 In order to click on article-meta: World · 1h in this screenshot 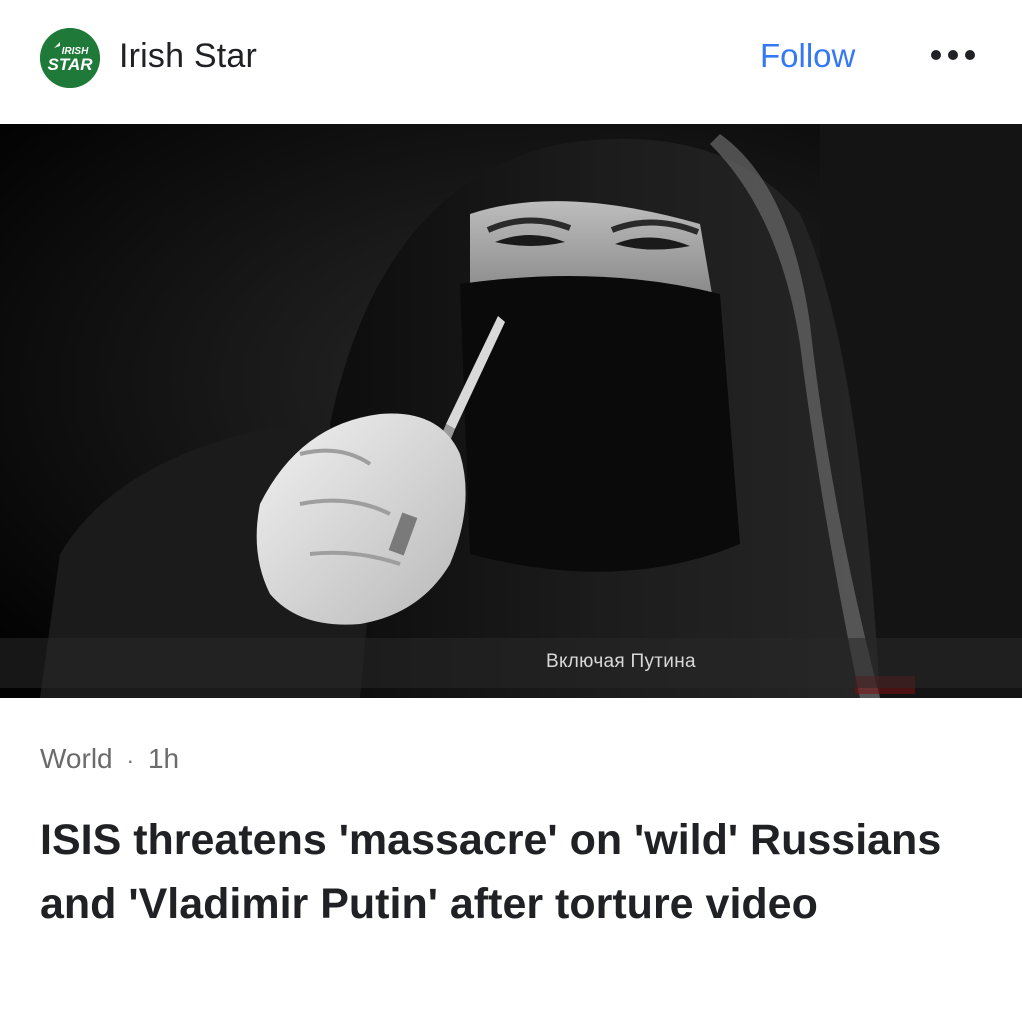, I will do `click(109, 760)`.